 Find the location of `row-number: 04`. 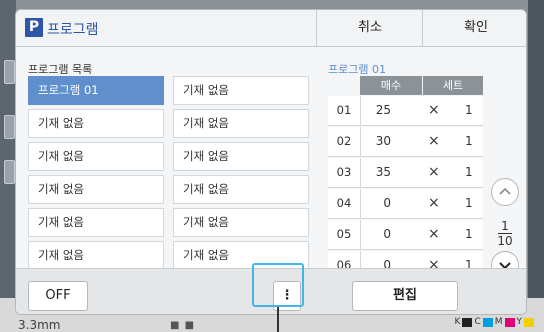

row-number: 04 is located at coordinates (344, 203).